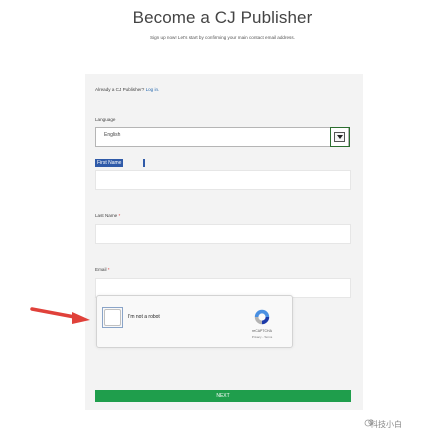 This screenshot has height=442, width=445. What do you see at coordinates (222, 137) in the screenshot?
I see `language-select: English` at bounding box center [222, 137].